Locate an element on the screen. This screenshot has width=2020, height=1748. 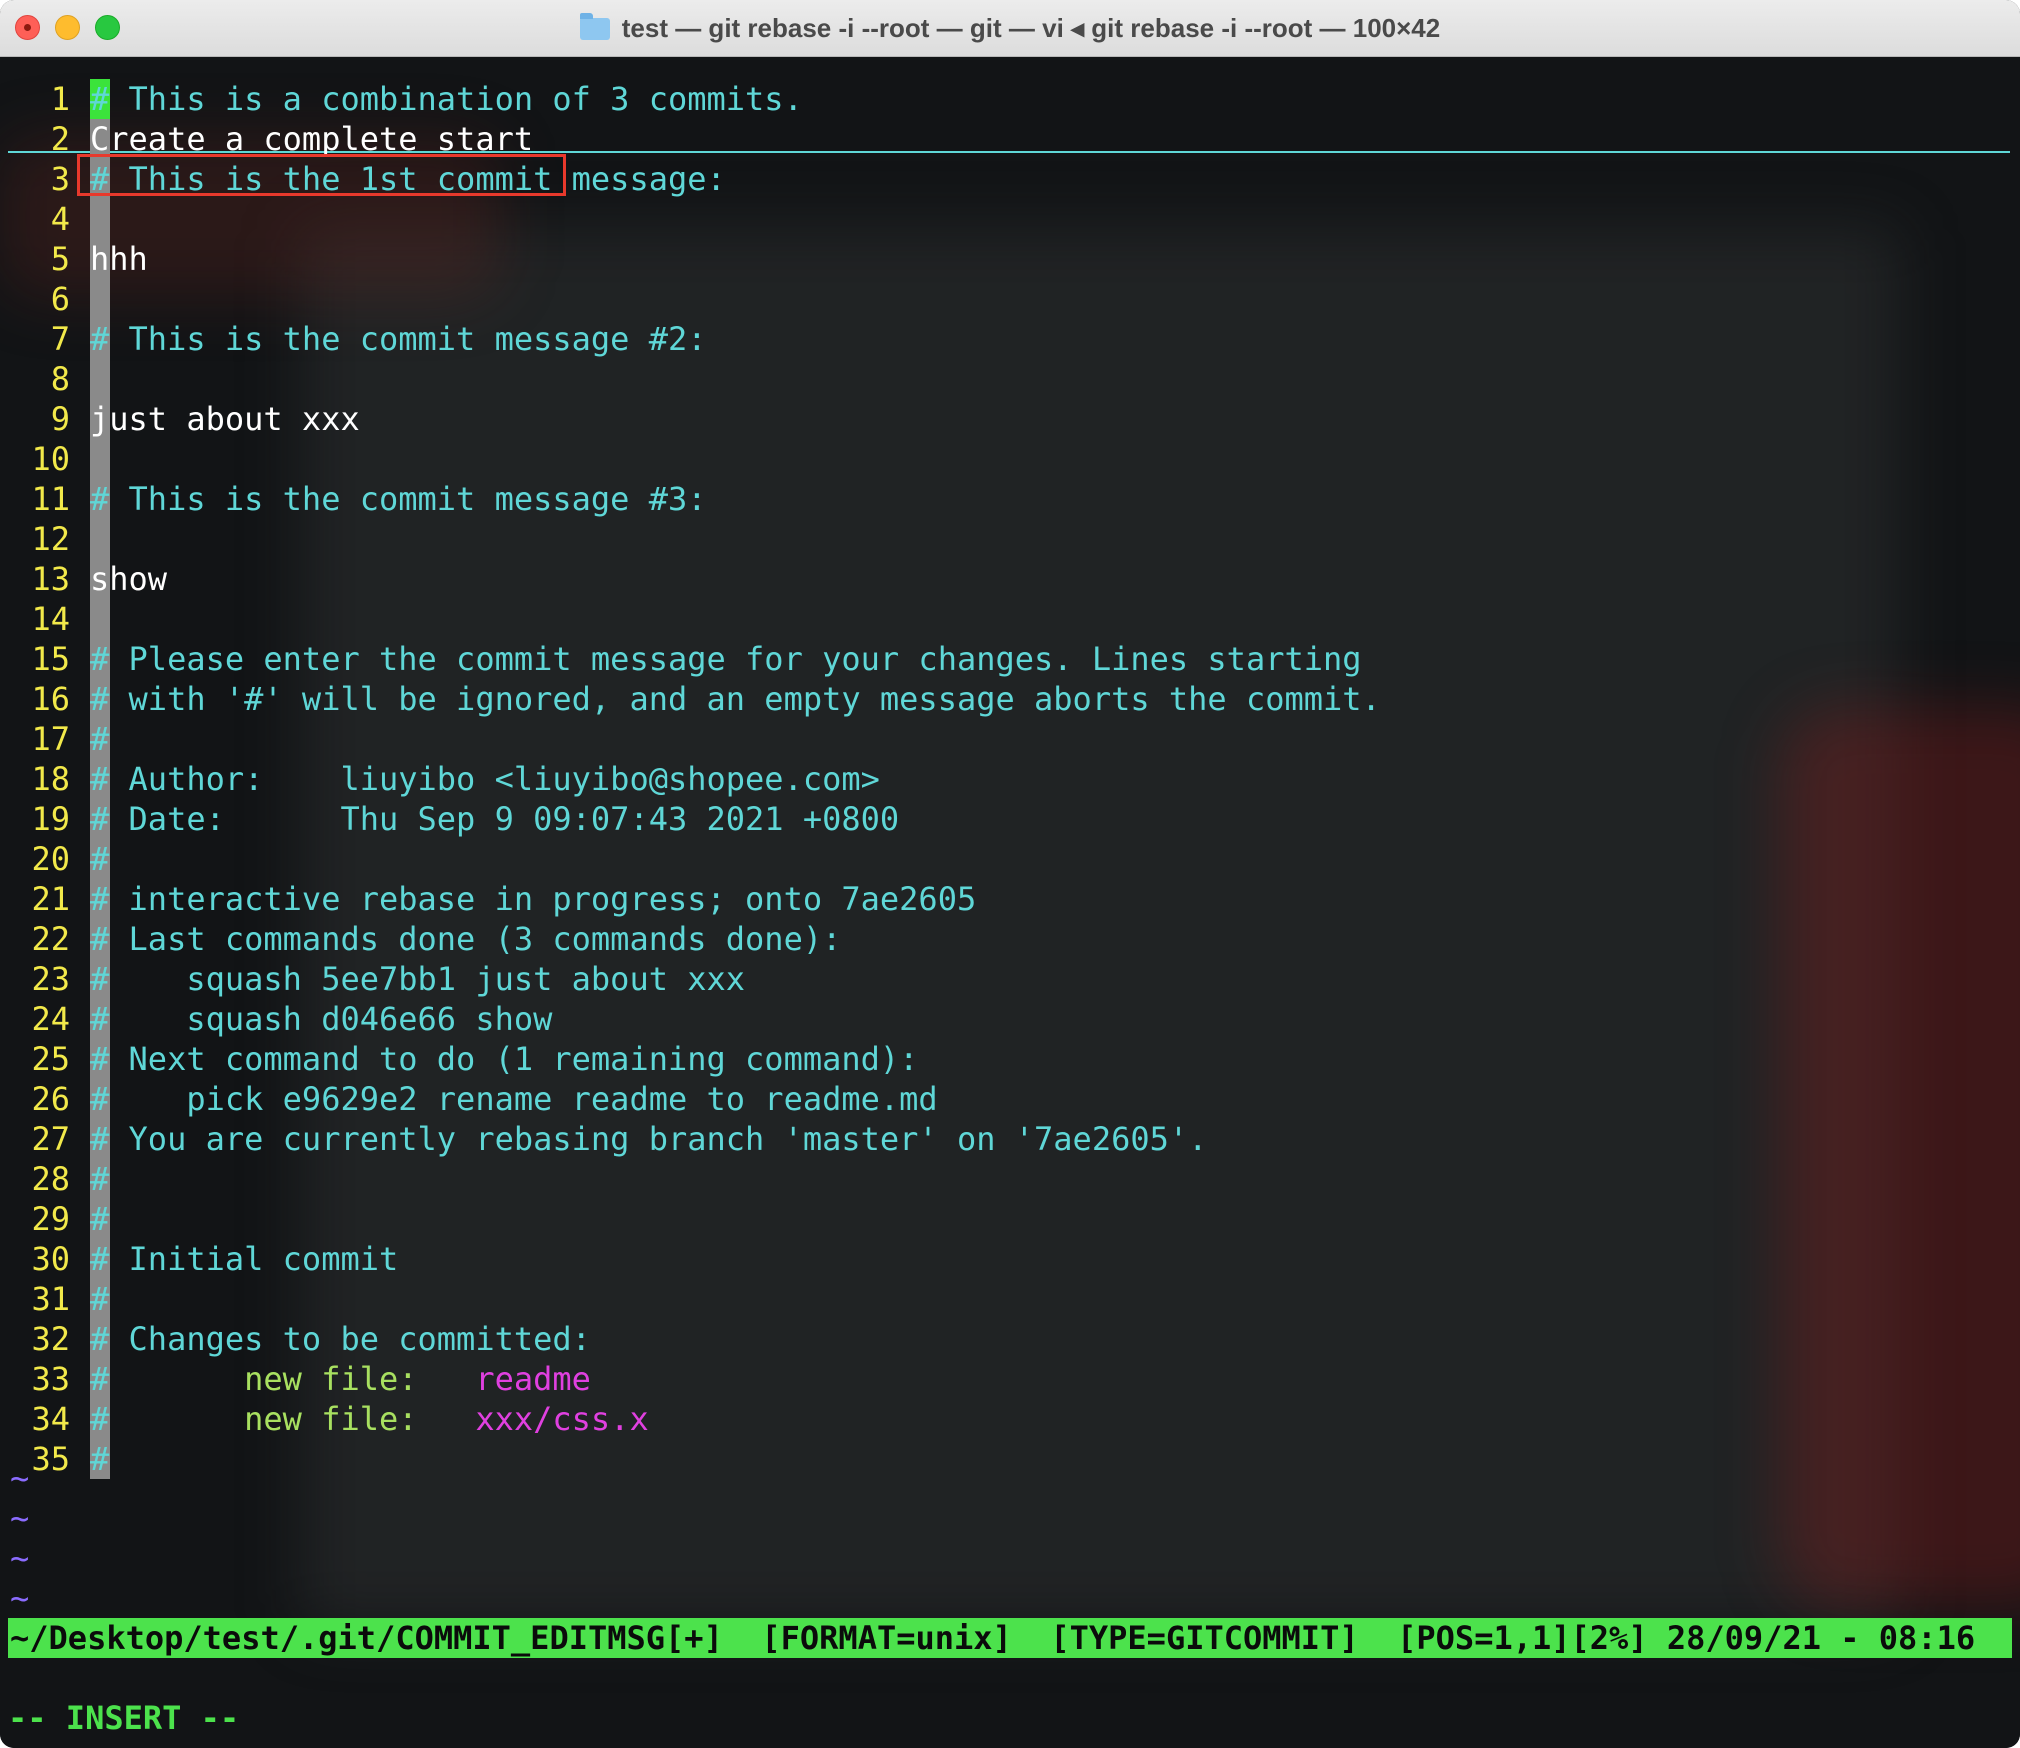
line-content: # Author: liuyibo <liuyibo@shopee.com> is located at coordinates (485, 779).